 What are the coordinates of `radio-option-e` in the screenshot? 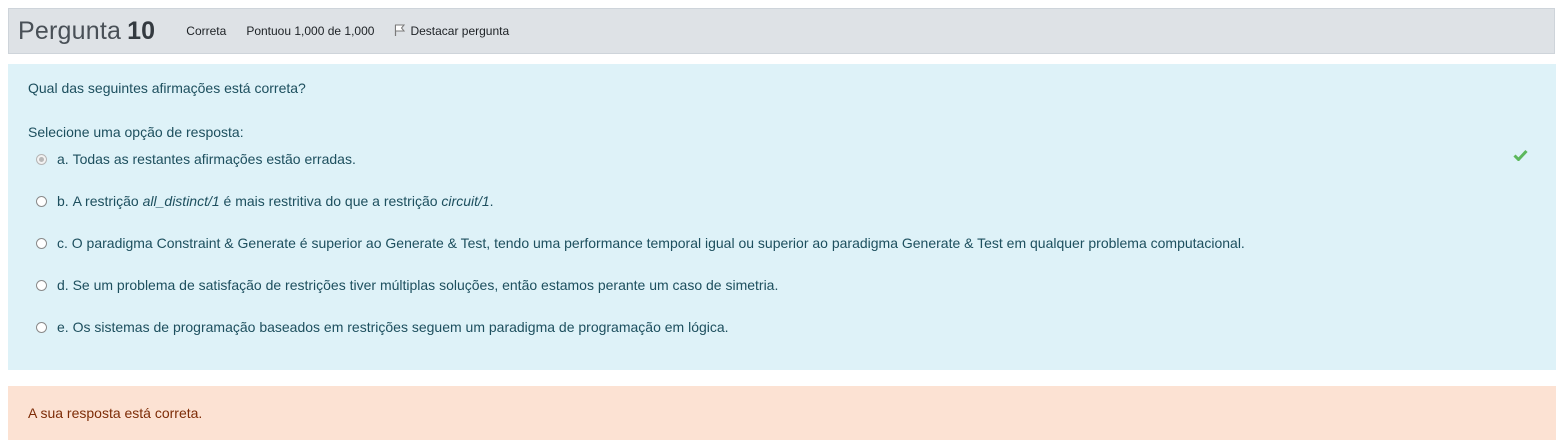 It's located at (41, 327).